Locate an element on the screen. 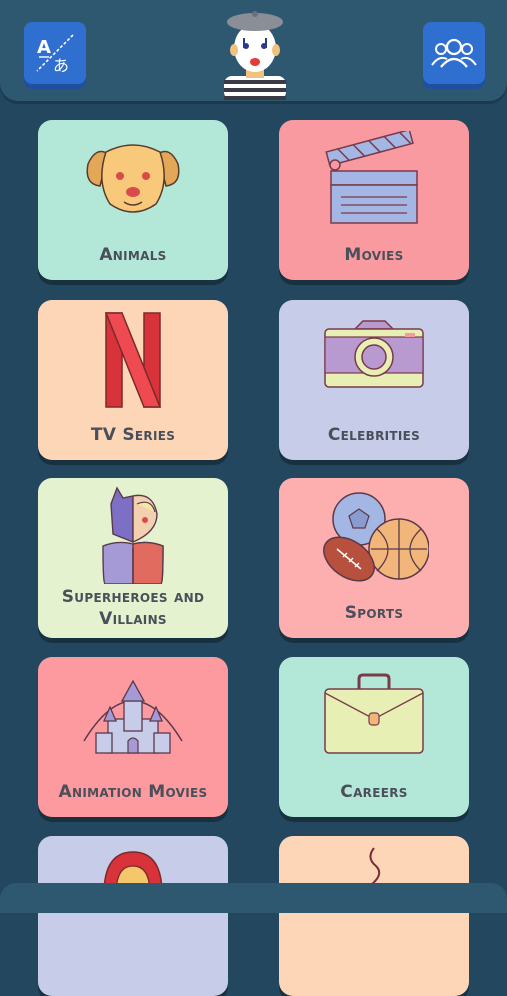 This screenshot has width=507, height=996. category-label: Superheroes and Villains is located at coordinates (133, 608).